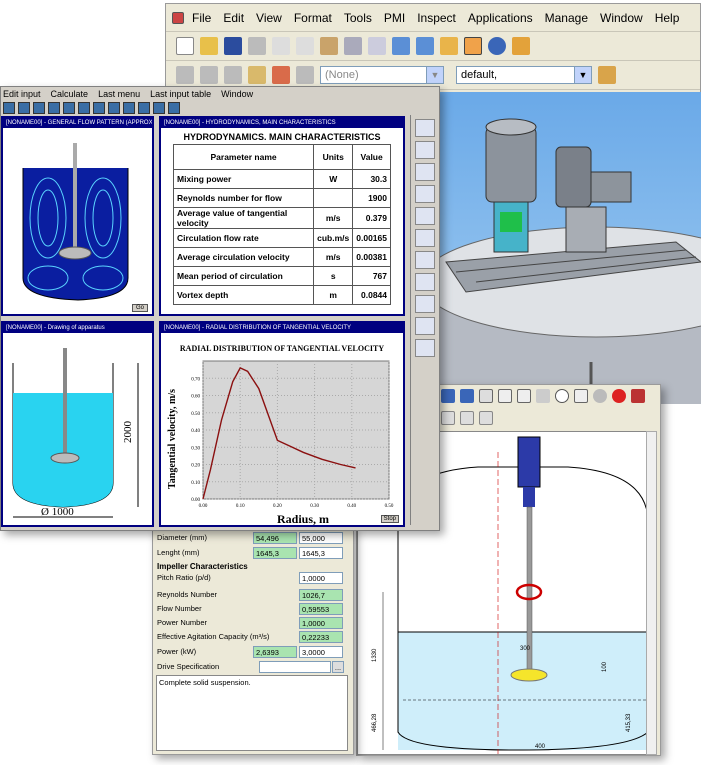 This screenshot has width=701, height=765. Describe the element at coordinates (394, 18) in the screenshot. I see `menu-pmi: PMI` at that location.